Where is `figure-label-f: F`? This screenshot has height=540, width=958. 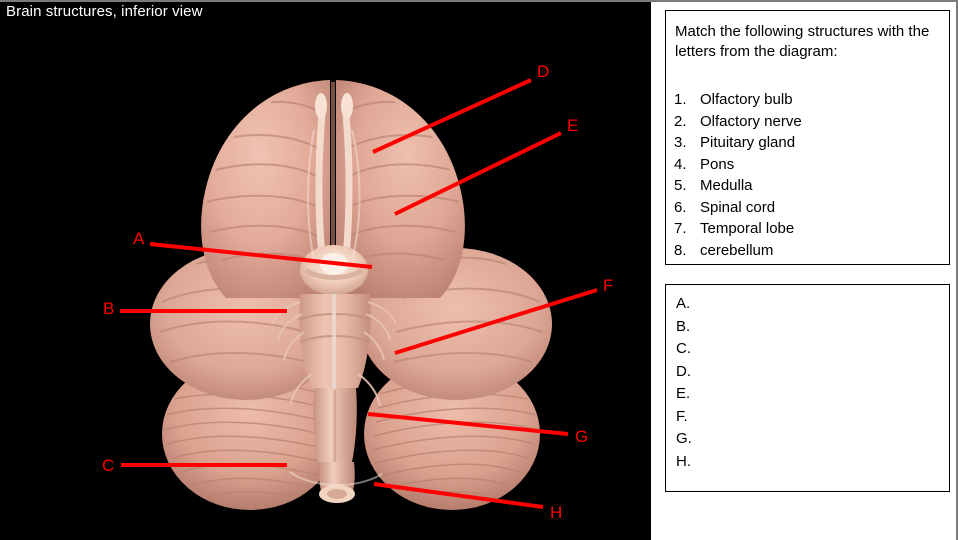 figure-label-f: F is located at coordinates (608, 285).